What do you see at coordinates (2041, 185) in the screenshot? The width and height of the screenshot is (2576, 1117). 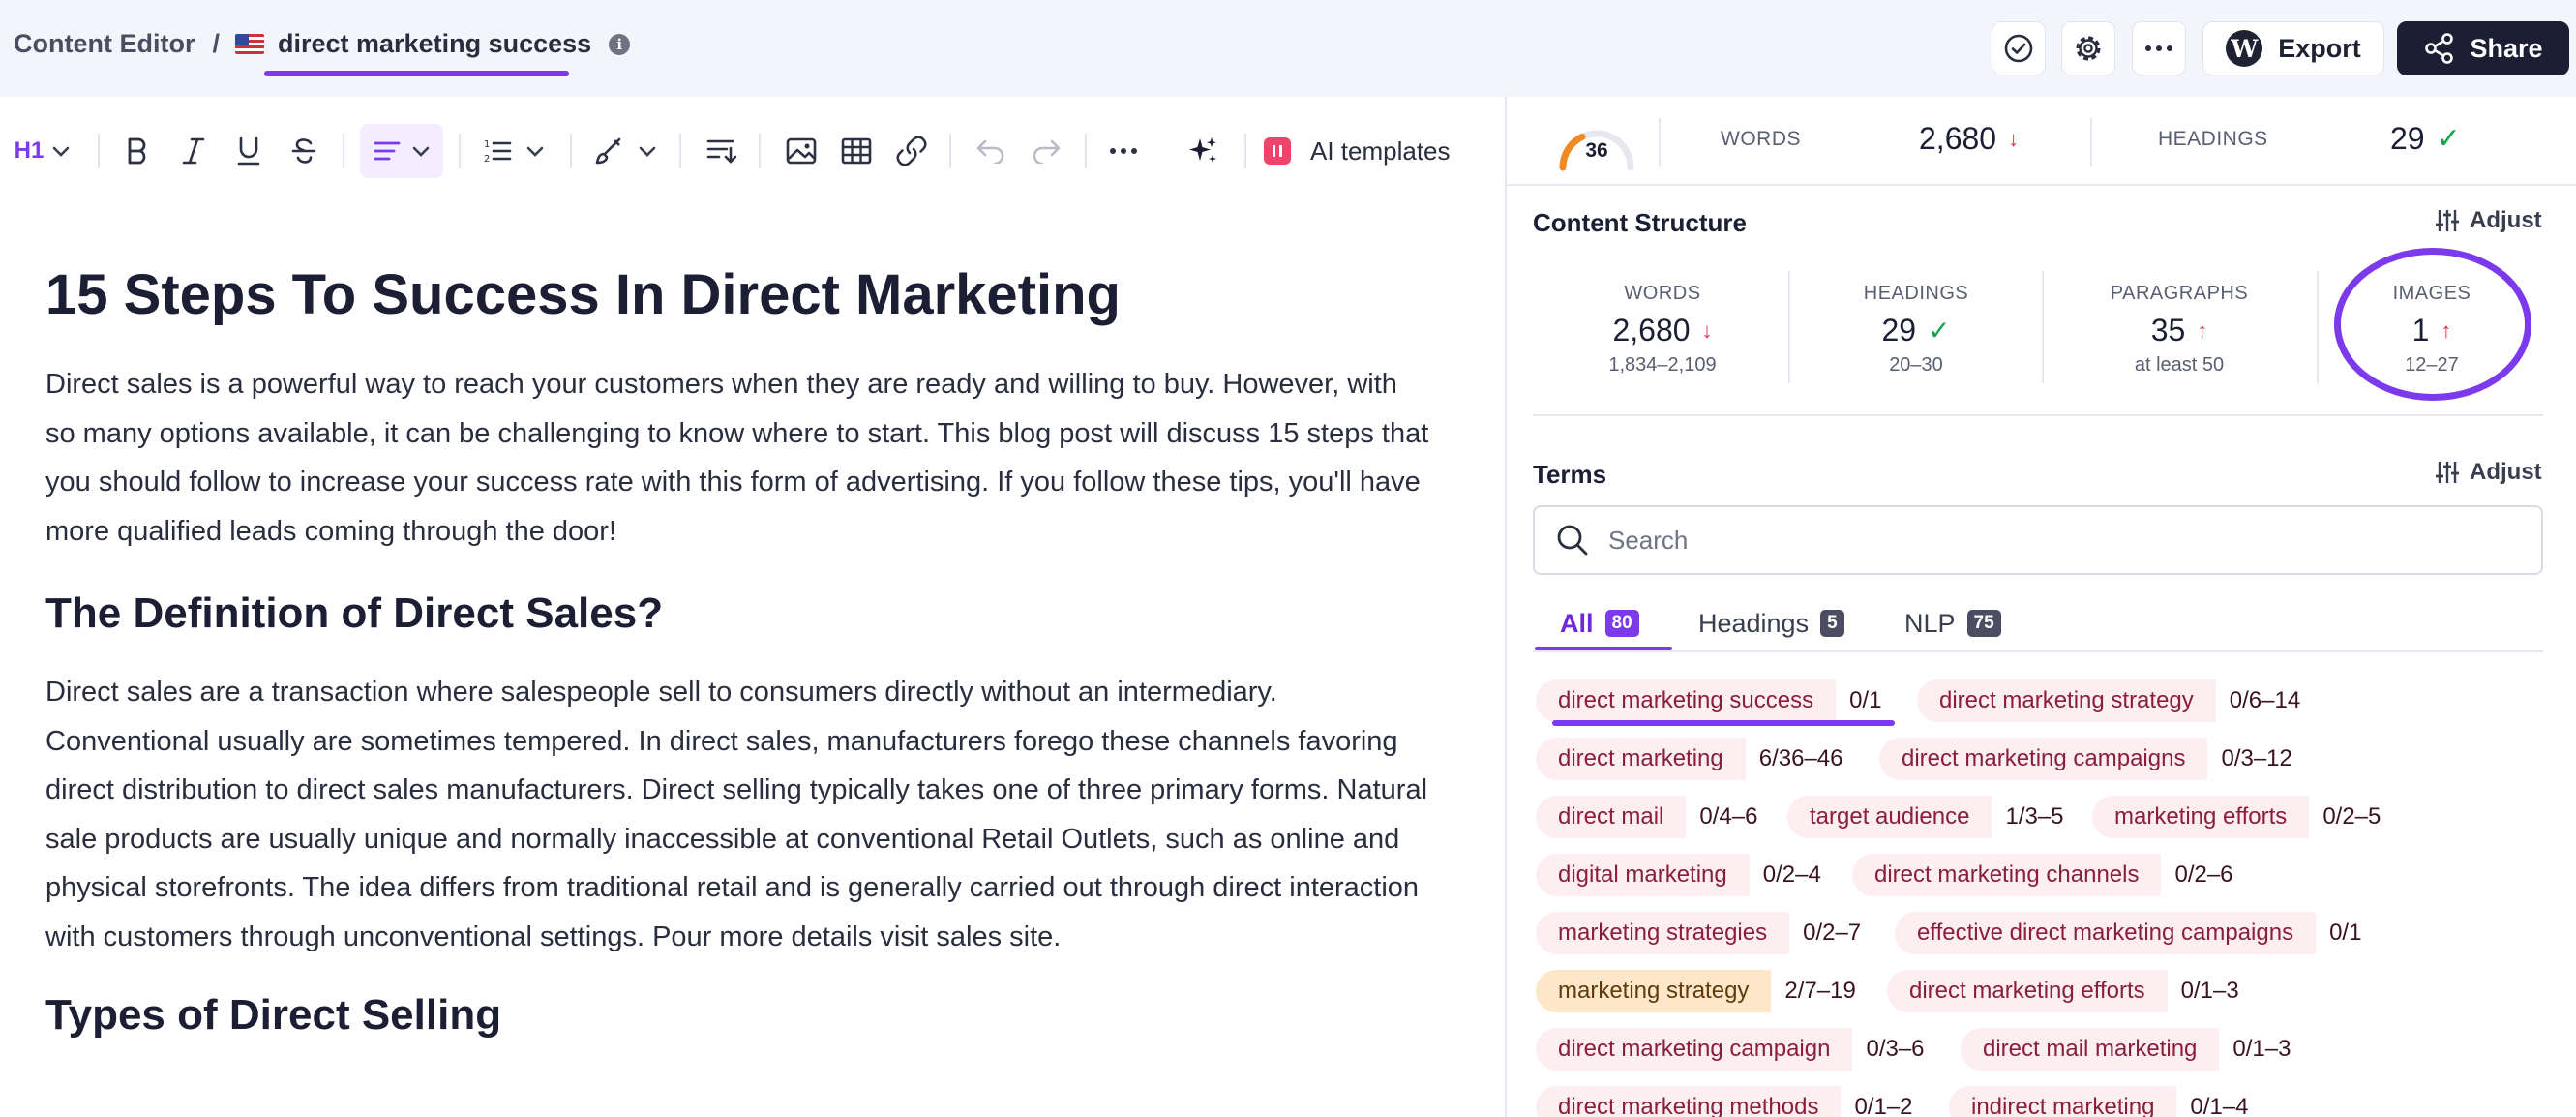 I see `divider` at bounding box center [2041, 185].